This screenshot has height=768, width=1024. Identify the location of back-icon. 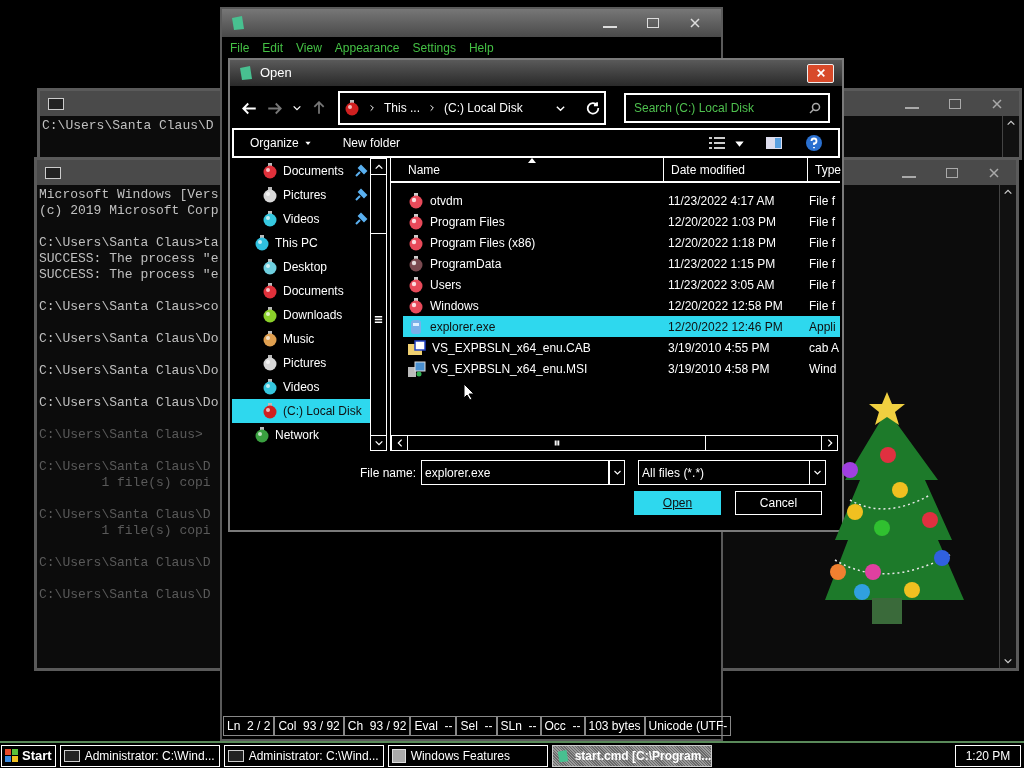
(249, 108).